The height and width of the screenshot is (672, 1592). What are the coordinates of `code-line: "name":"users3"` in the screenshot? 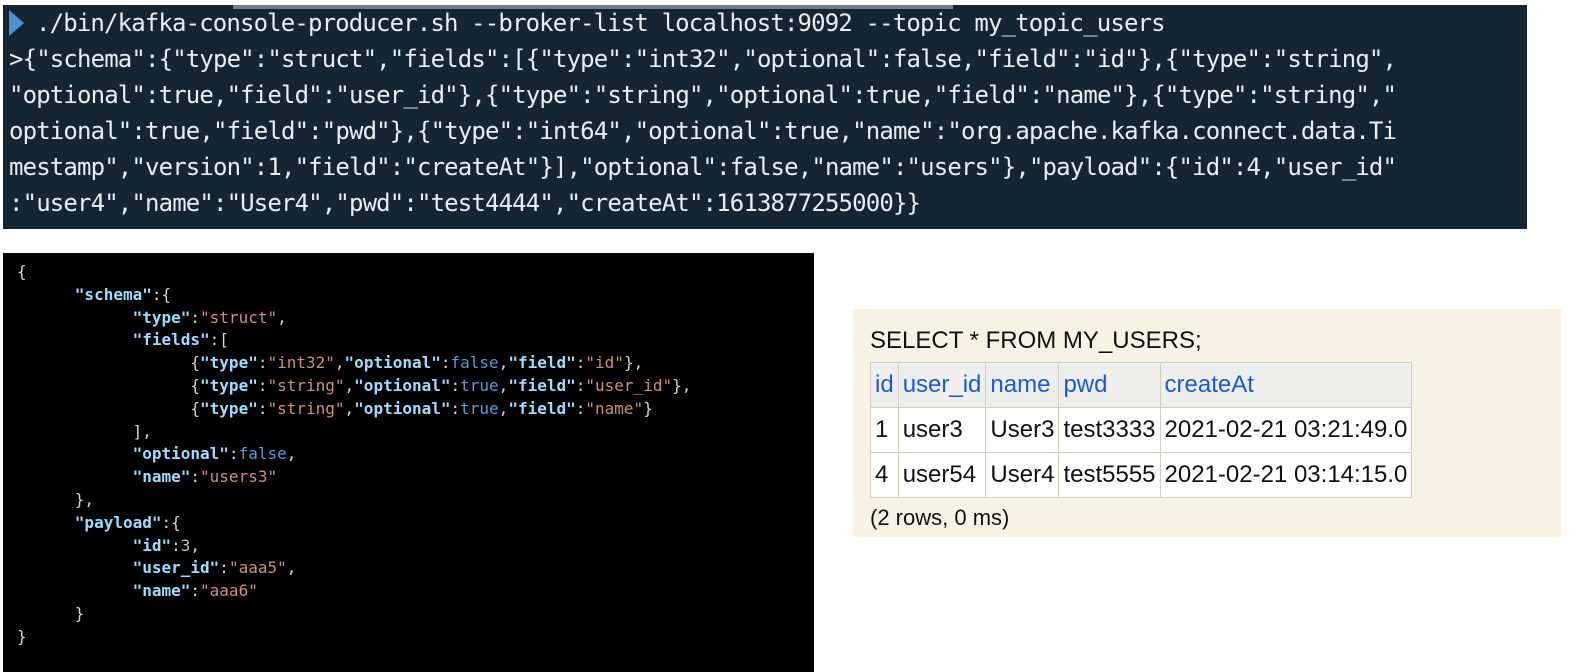 It's located at (415, 477).